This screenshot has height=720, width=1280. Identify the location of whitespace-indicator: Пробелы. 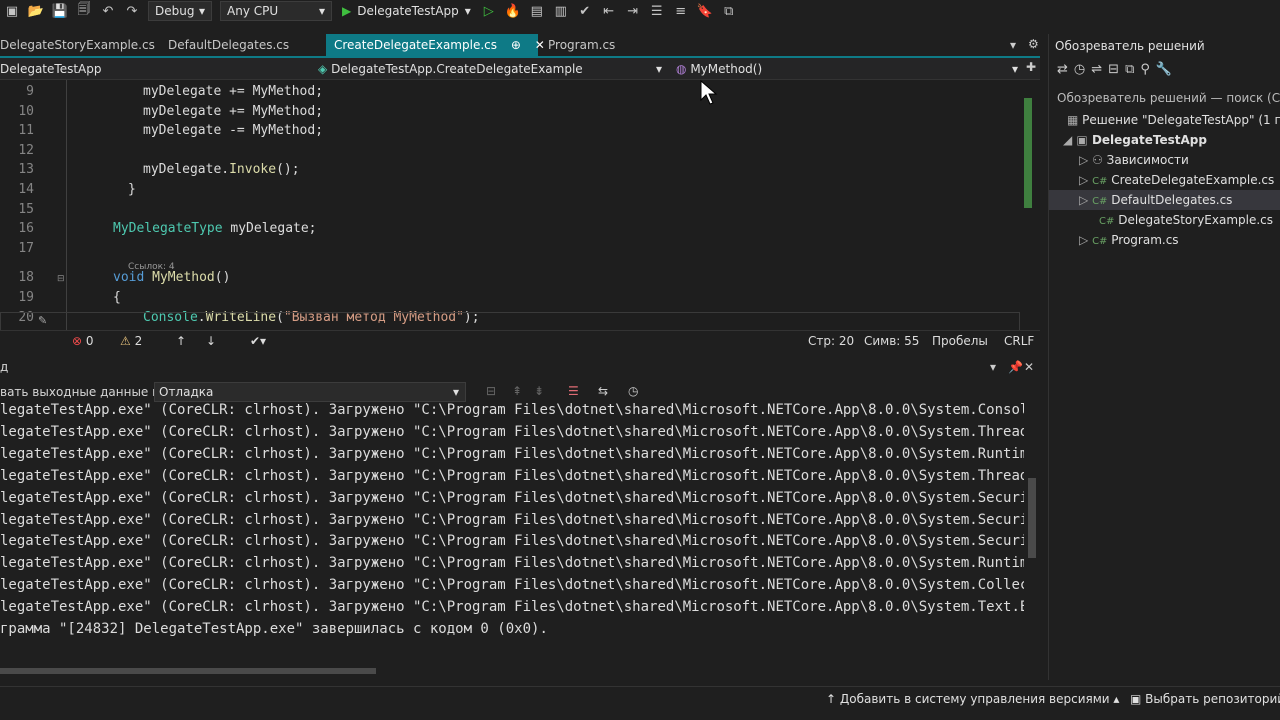
(960, 341).